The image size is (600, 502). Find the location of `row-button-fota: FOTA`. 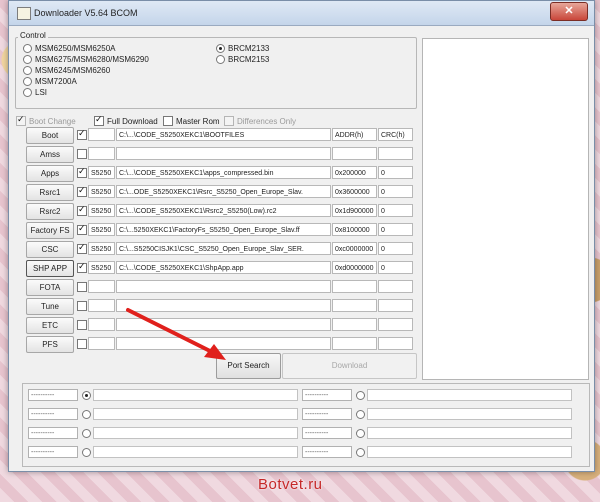

row-button-fota: FOTA is located at coordinates (50, 287).